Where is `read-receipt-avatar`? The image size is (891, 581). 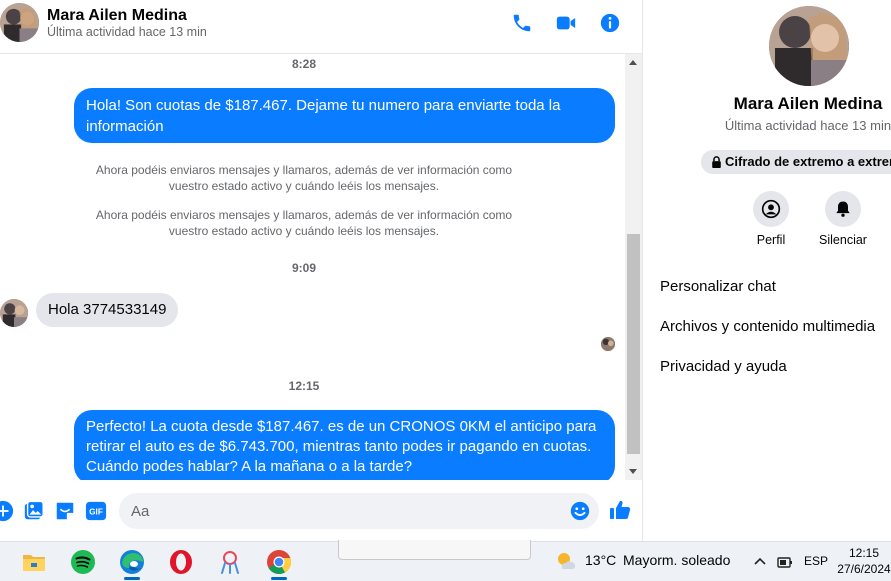 read-receipt-avatar is located at coordinates (608, 344).